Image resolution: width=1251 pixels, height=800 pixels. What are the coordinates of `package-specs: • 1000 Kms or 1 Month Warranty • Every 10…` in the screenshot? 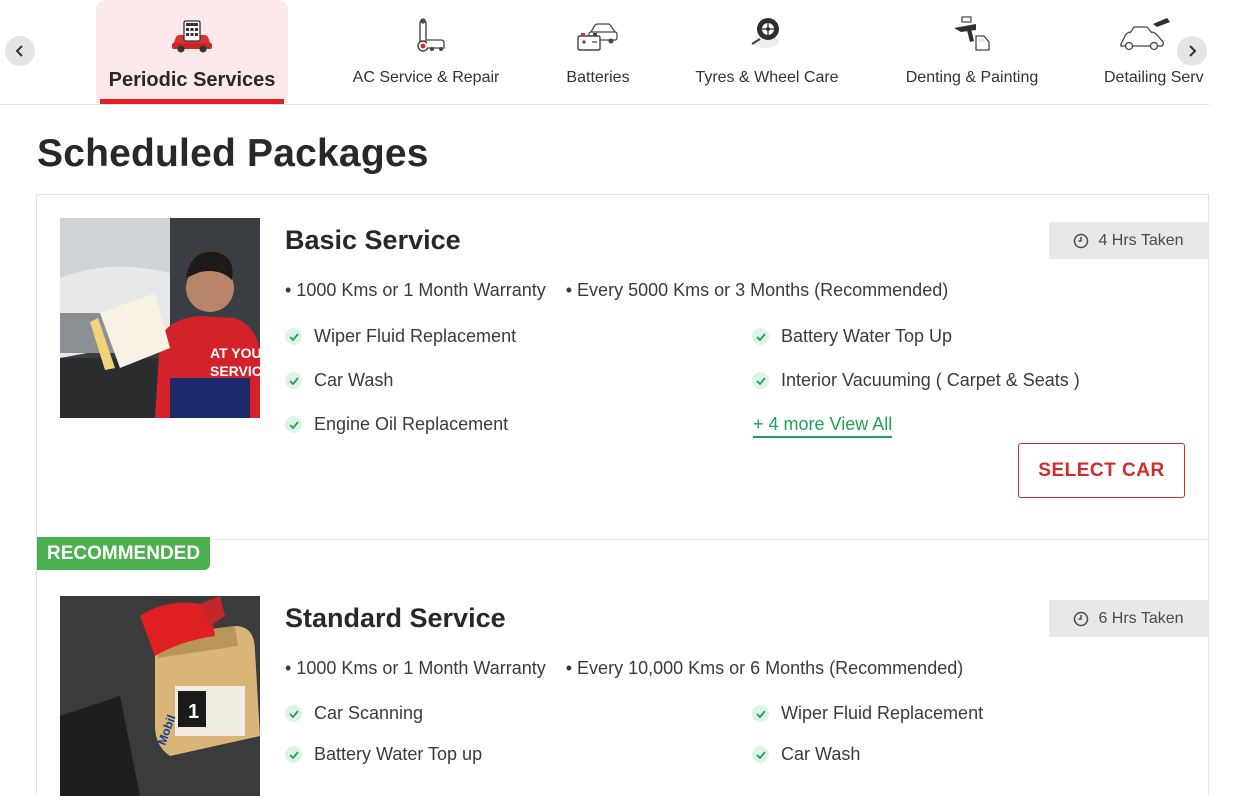 It's located at (624, 668).